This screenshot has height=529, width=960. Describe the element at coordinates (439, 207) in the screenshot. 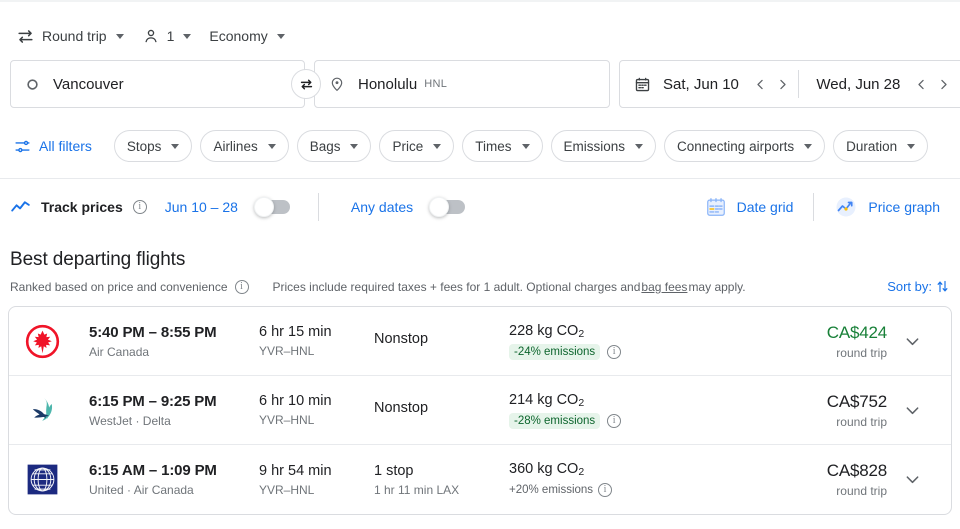

I see `toggle-knob` at that location.